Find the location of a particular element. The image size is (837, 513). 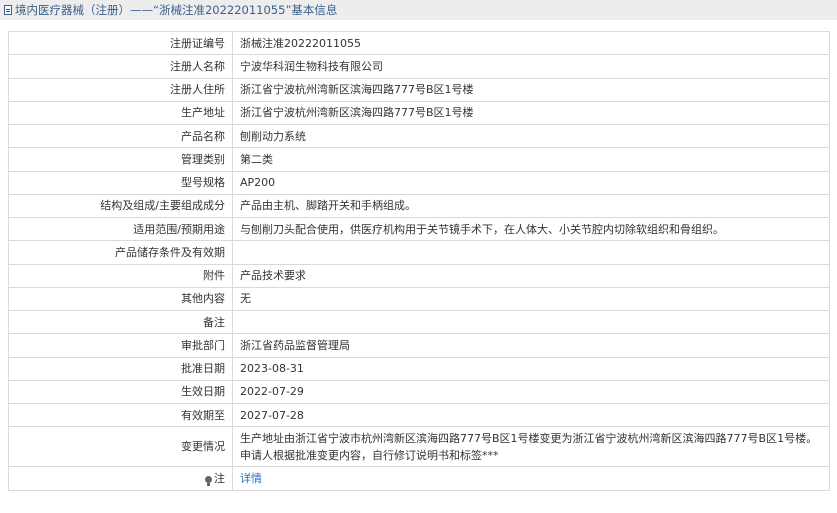

row-value: AP200 is located at coordinates (531, 182).